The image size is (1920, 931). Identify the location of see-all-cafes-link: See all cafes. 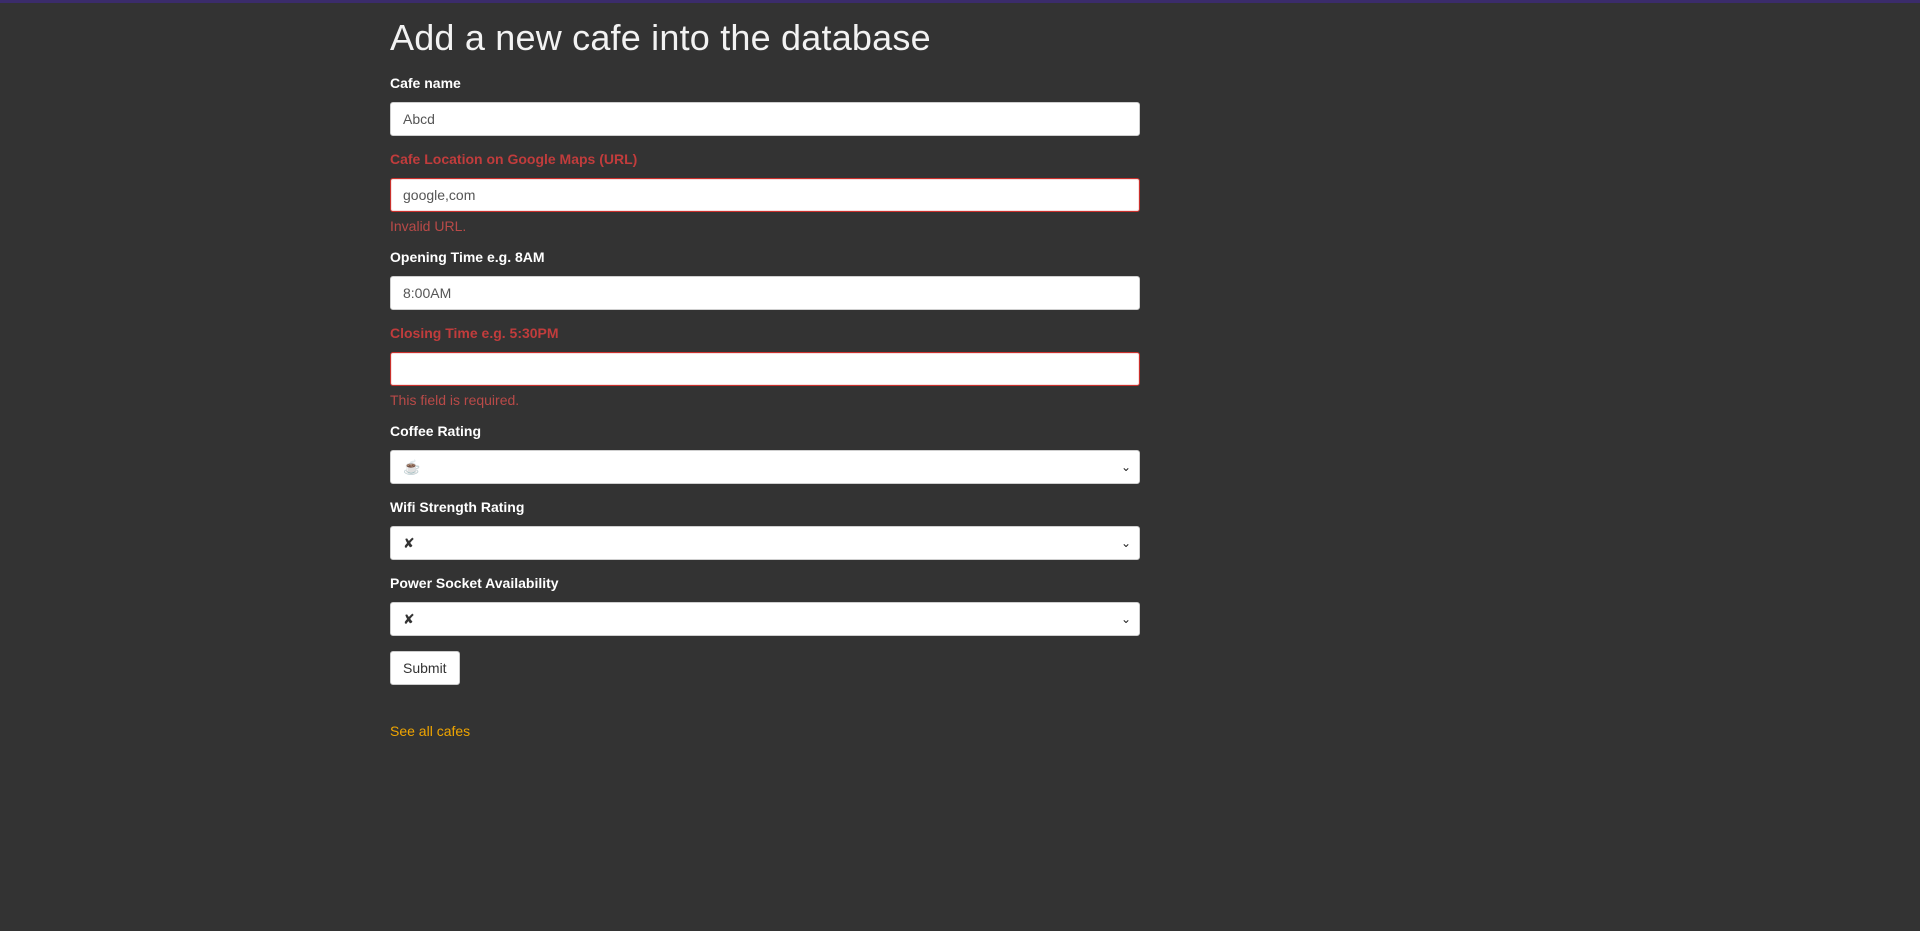
(430, 731).